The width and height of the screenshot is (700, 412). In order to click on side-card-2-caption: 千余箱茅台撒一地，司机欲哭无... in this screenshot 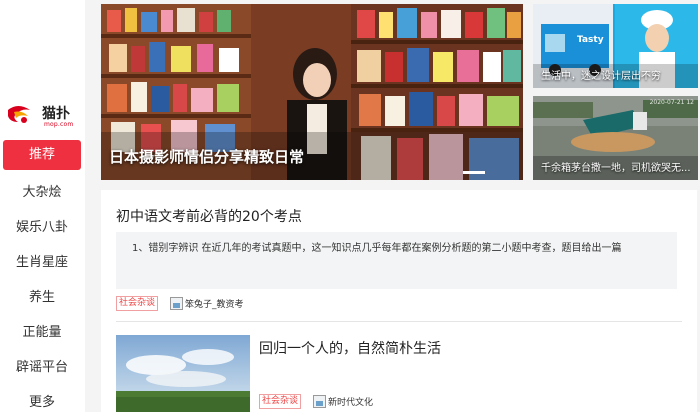, I will do `click(616, 166)`.